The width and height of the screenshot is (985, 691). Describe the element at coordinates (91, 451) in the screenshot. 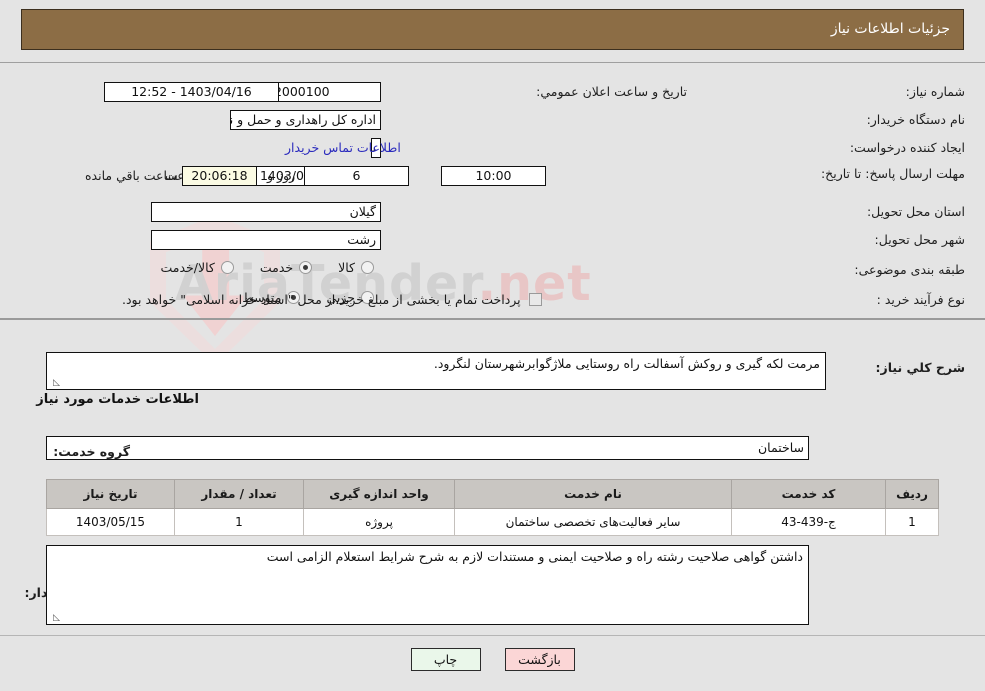

I see `service-group-label: گروه خدمت:` at that location.